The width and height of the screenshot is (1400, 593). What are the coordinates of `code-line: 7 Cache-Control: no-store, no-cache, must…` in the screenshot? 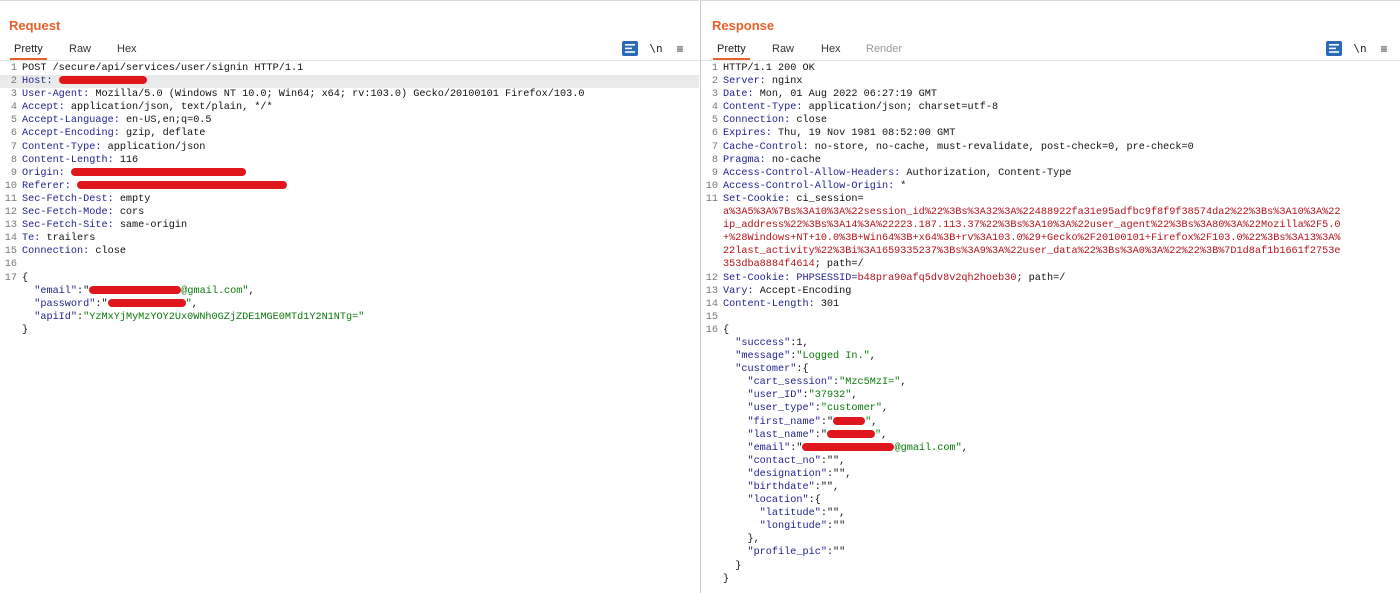 It's located at (1050, 147).